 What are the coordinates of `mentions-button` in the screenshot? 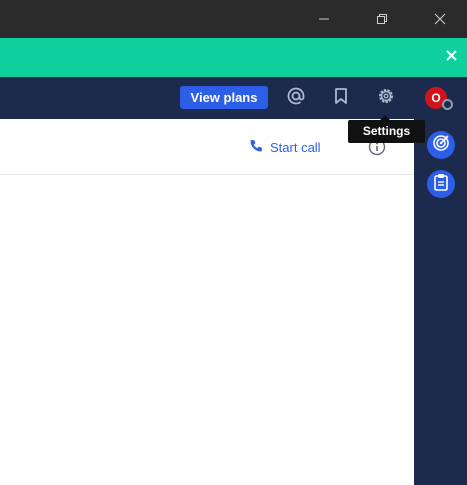 It's located at (296, 98).